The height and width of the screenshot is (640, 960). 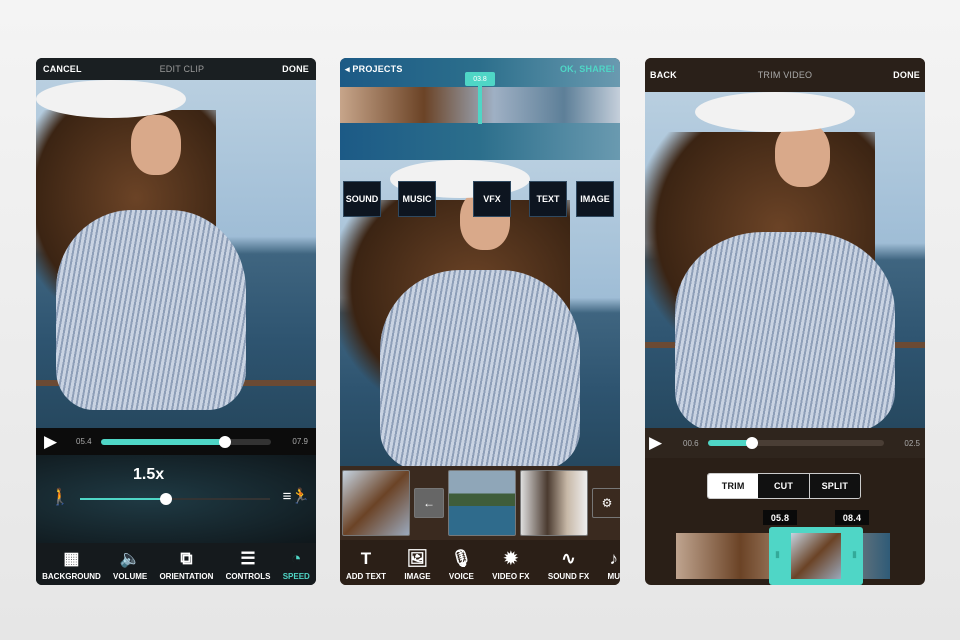 I want to click on right-trim-handle: ▮, so click(x=854, y=554).